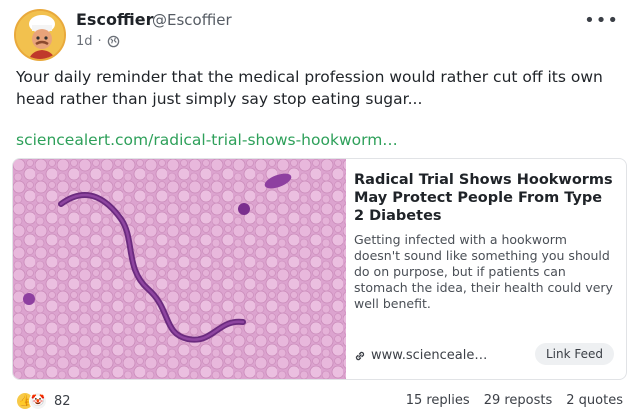  What do you see at coordinates (574, 354) in the screenshot?
I see `link-feed-button: Link Feed` at bounding box center [574, 354].